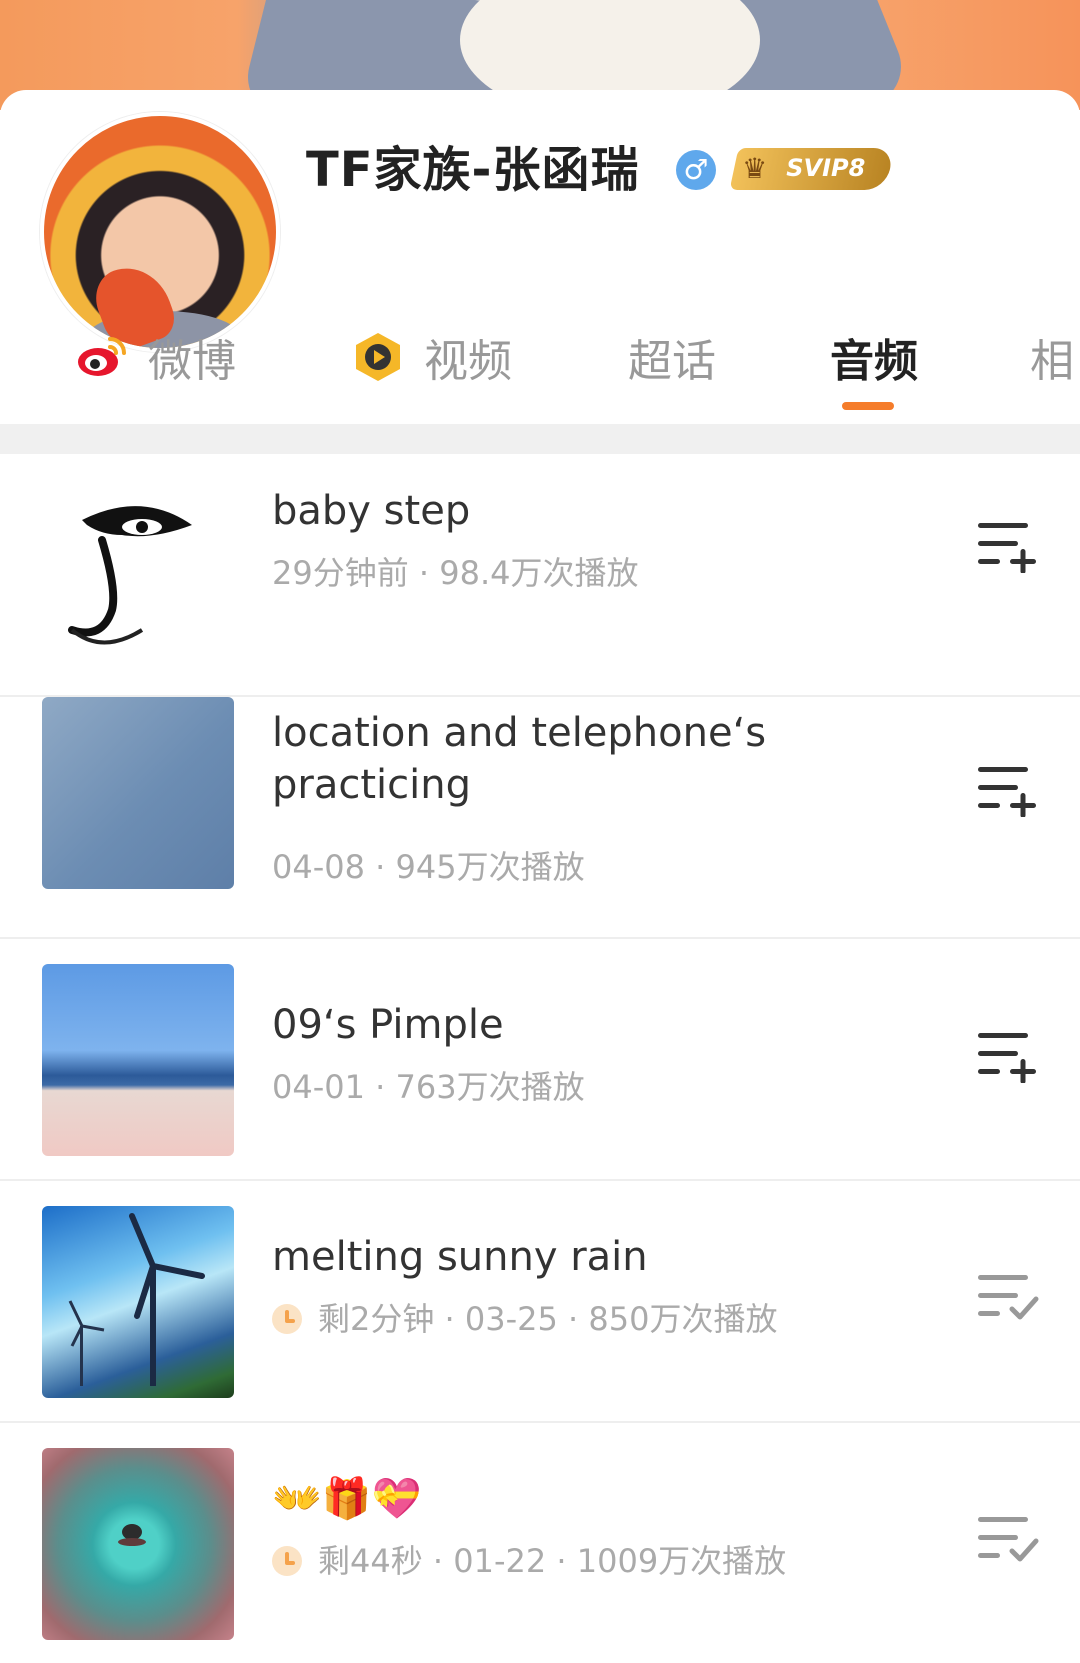 The height and width of the screenshot is (1663, 1080). Describe the element at coordinates (672, 361) in the screenshot. I see `tab-label: 超话` at that location.